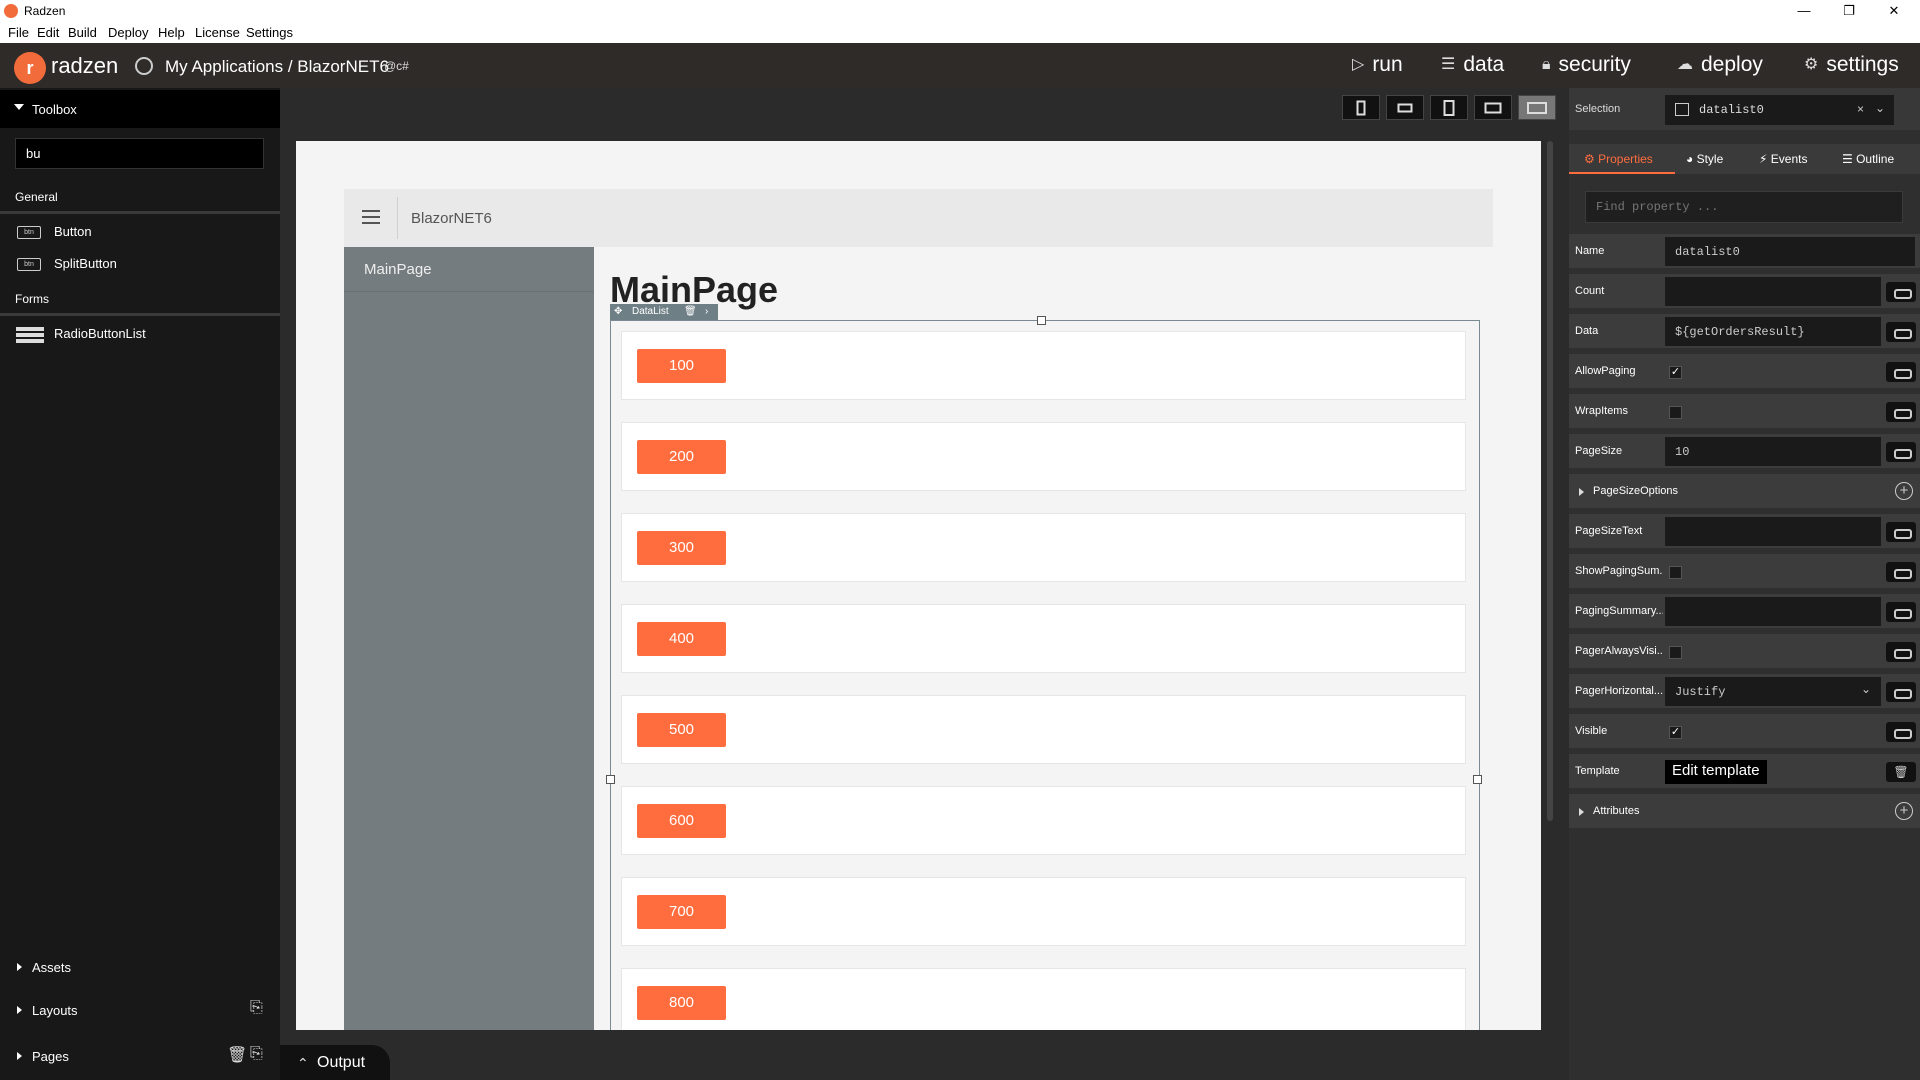 This screenshot has width=1920, height=1080. I want to click on toolbox-item-radiobuttonlist: RadioButtonList, so click(145, 334).